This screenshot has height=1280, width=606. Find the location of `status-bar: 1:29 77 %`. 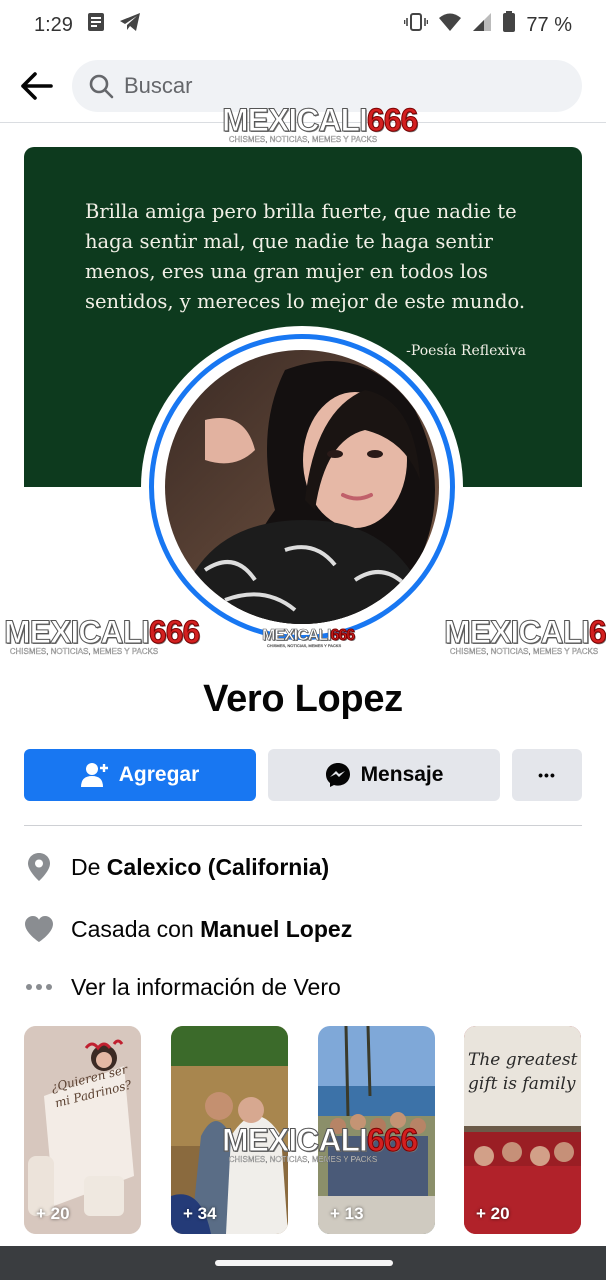

status-bar: 1:29 77 % is located at coordinates (303, 25).